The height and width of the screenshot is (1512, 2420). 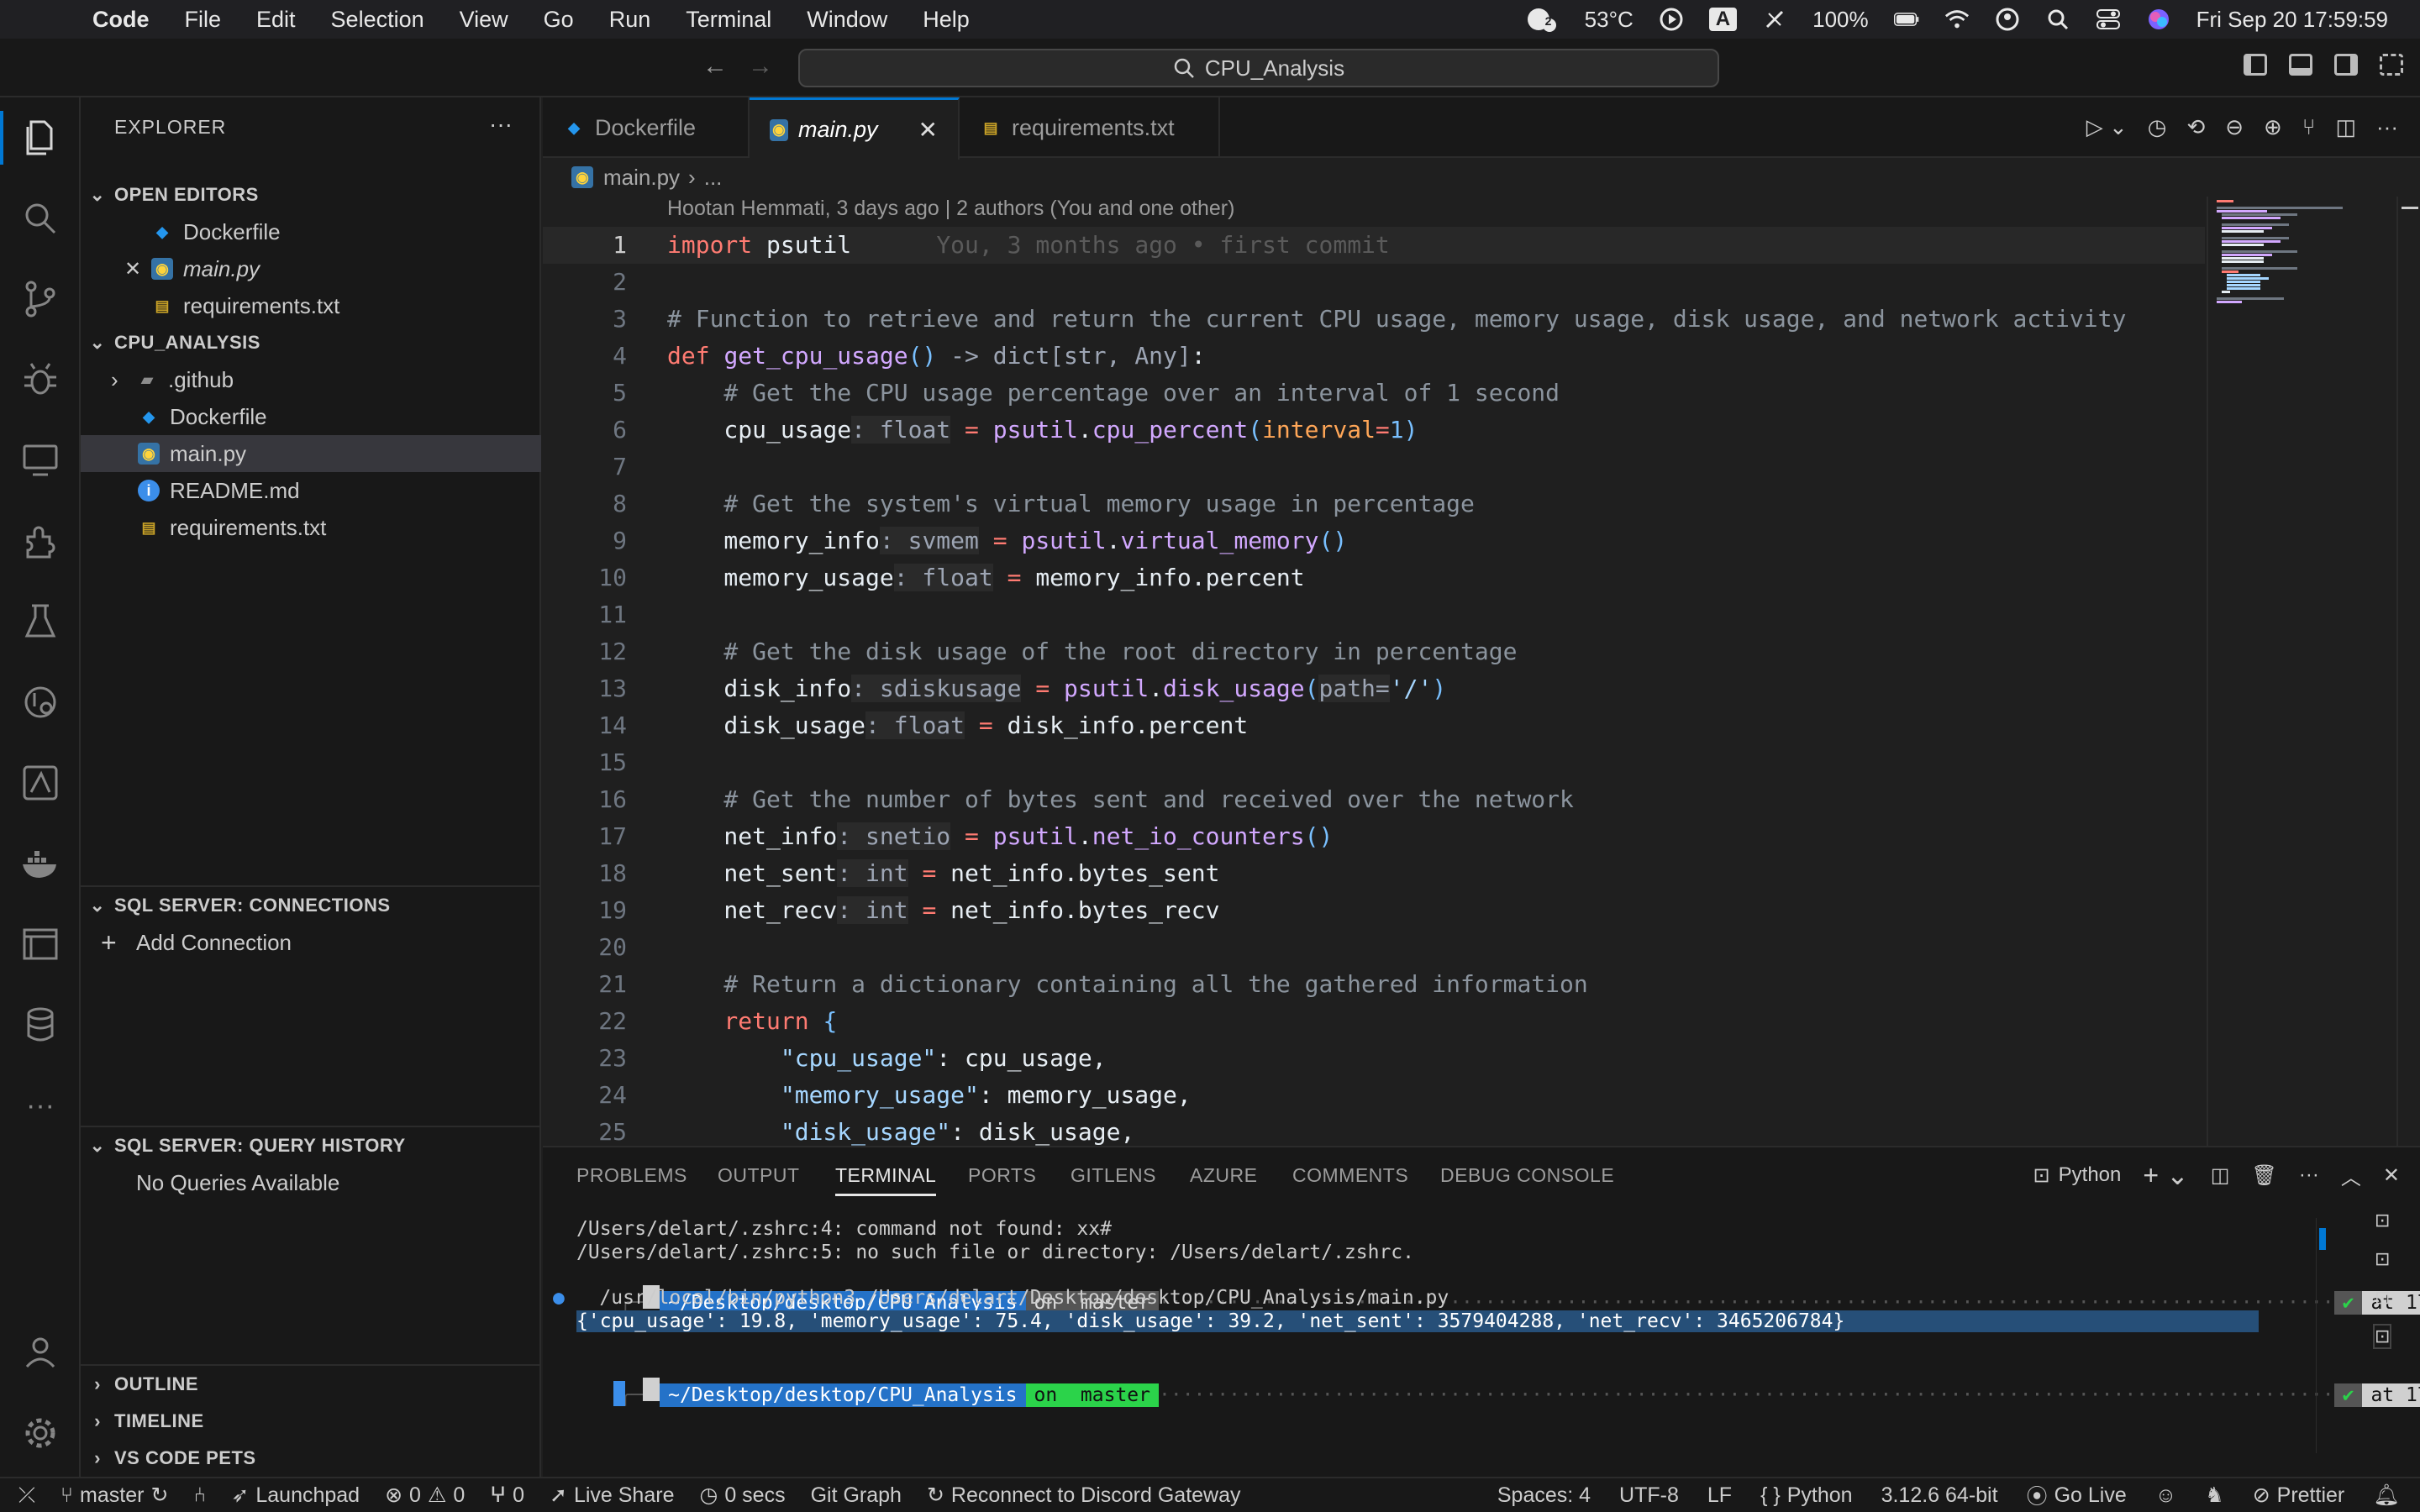 I want to click on code-line: 15, so click(x=1374, y=762).